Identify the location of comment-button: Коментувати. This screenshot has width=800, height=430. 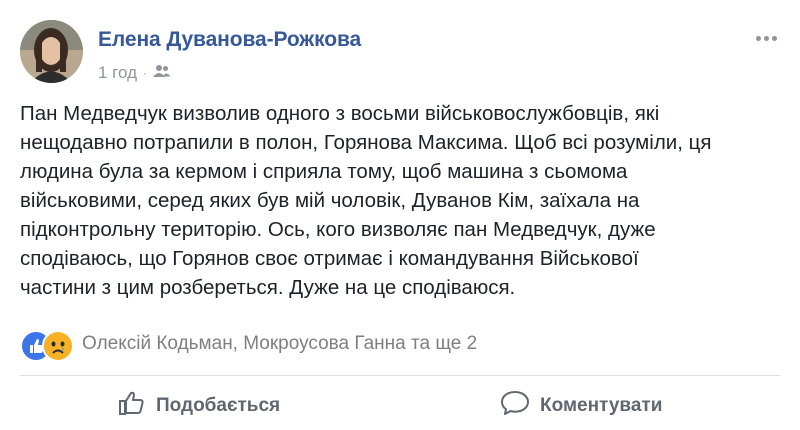
(581, 406).